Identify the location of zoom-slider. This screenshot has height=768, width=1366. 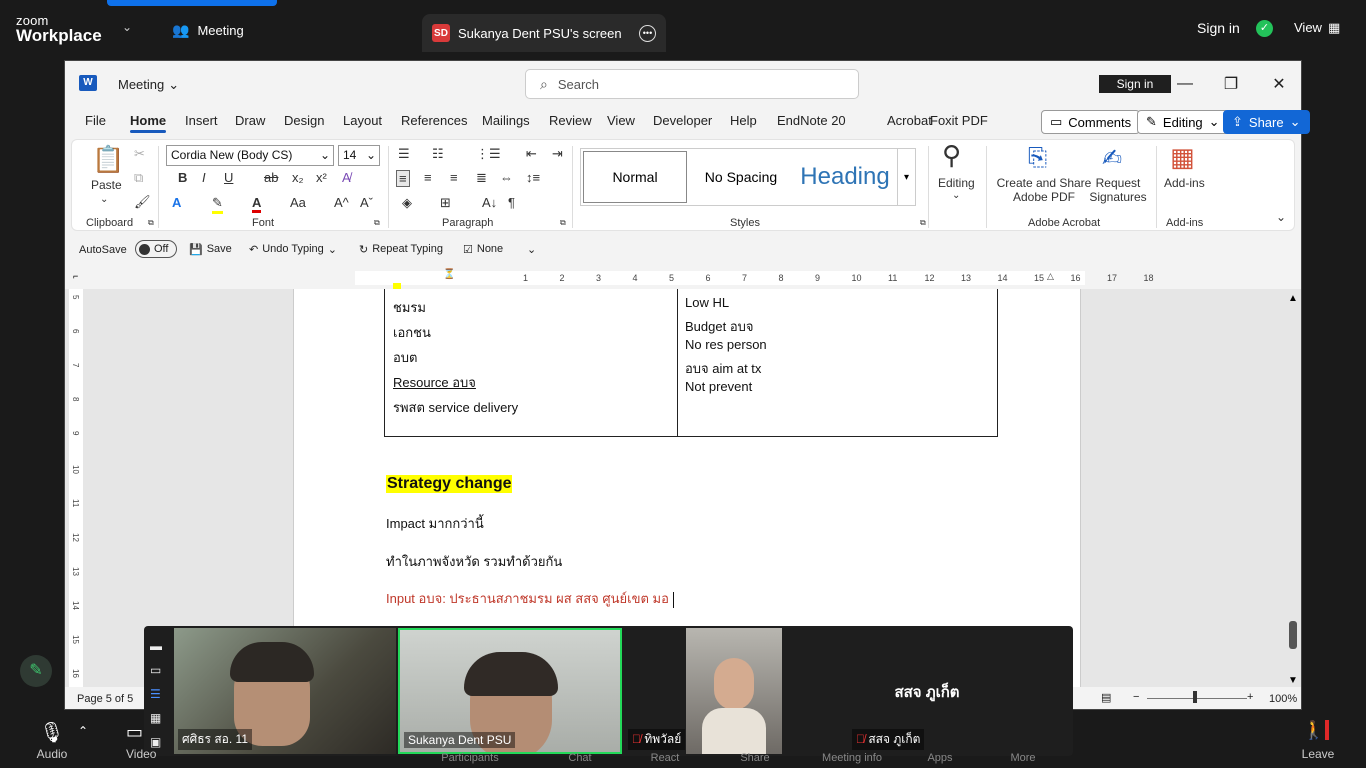
(1197, 698).